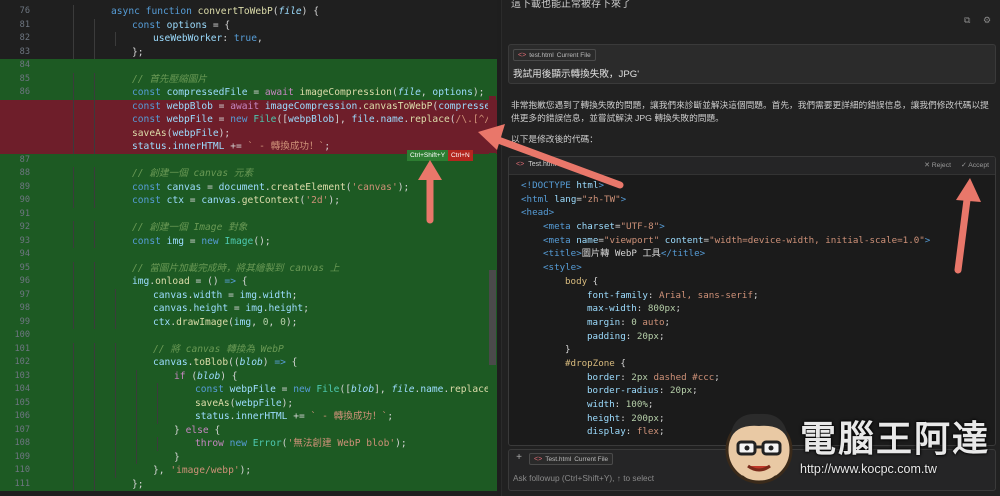 This screenshot has height=496, width=1000. I want to click on inline-diff-actions: Ctrl+Shift+Y Ctrl+N, so click(440, 155).